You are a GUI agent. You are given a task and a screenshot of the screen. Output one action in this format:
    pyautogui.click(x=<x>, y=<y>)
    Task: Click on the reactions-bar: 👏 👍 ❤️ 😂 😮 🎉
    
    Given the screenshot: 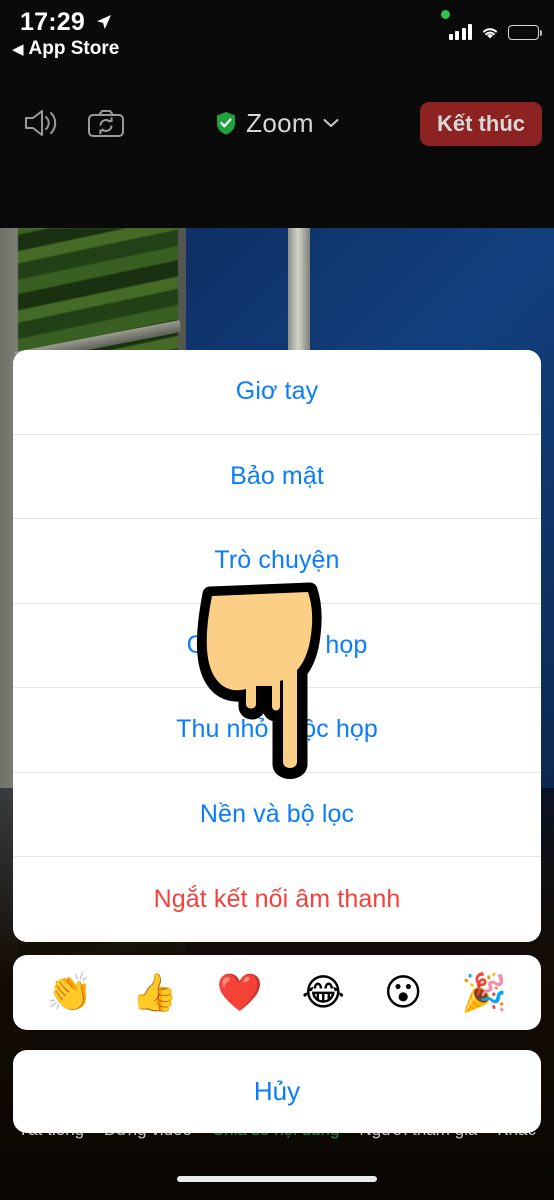 What is the action you would take?
    pyautogui.click(x=277, y=992)
    